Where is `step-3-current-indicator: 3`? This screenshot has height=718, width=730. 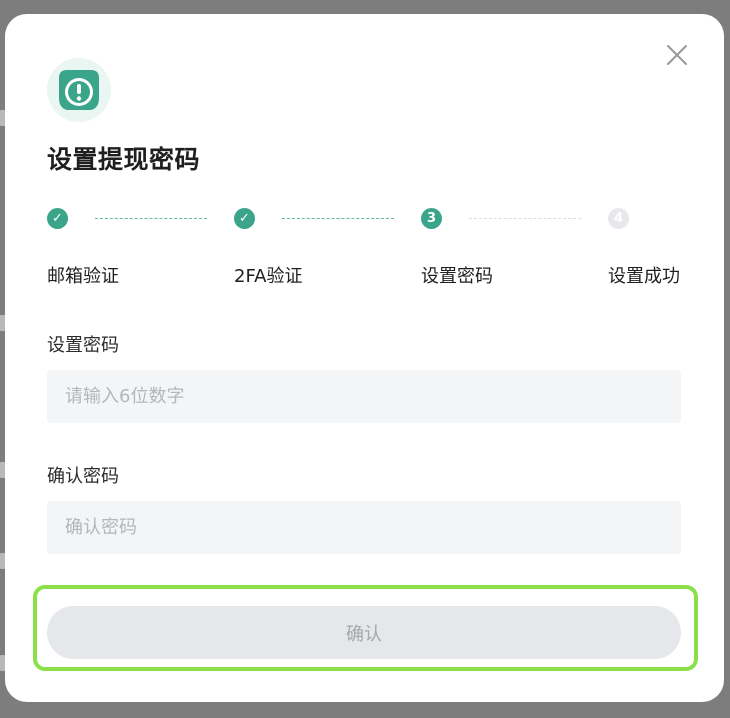
step-3-current-indicator: 3 is located at coordinates (431, 218).